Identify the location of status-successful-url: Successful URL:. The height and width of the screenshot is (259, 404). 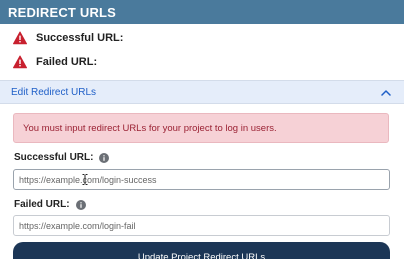
(68, 38).